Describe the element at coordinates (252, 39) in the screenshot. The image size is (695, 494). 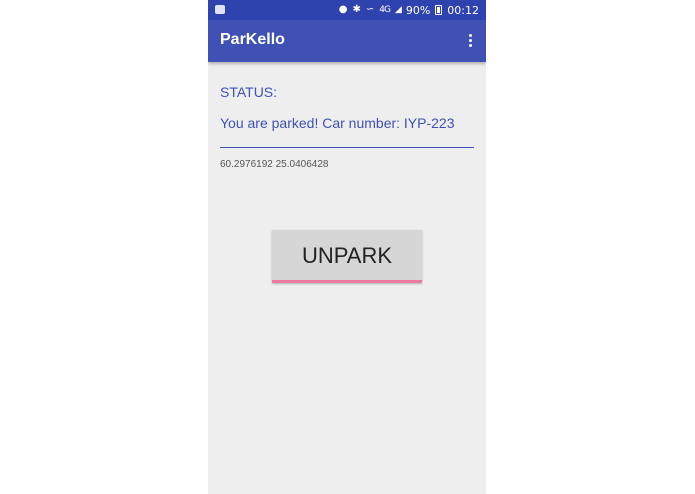
I see `app-title: ParKello` at that location.